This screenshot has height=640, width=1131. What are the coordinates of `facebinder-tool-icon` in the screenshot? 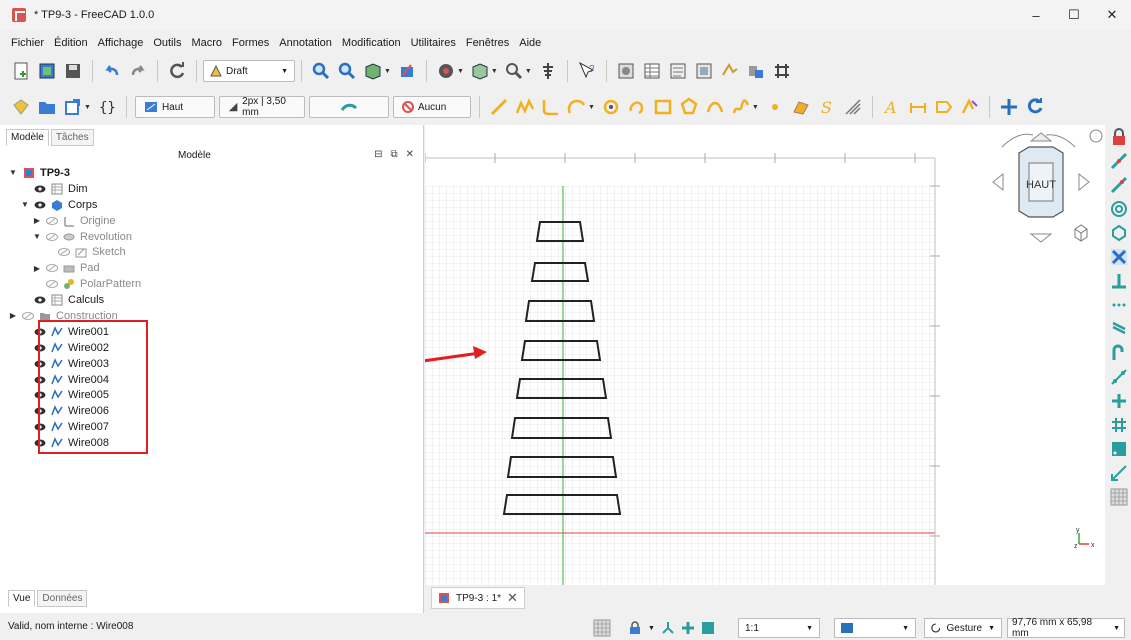 It's located at (801, 107).